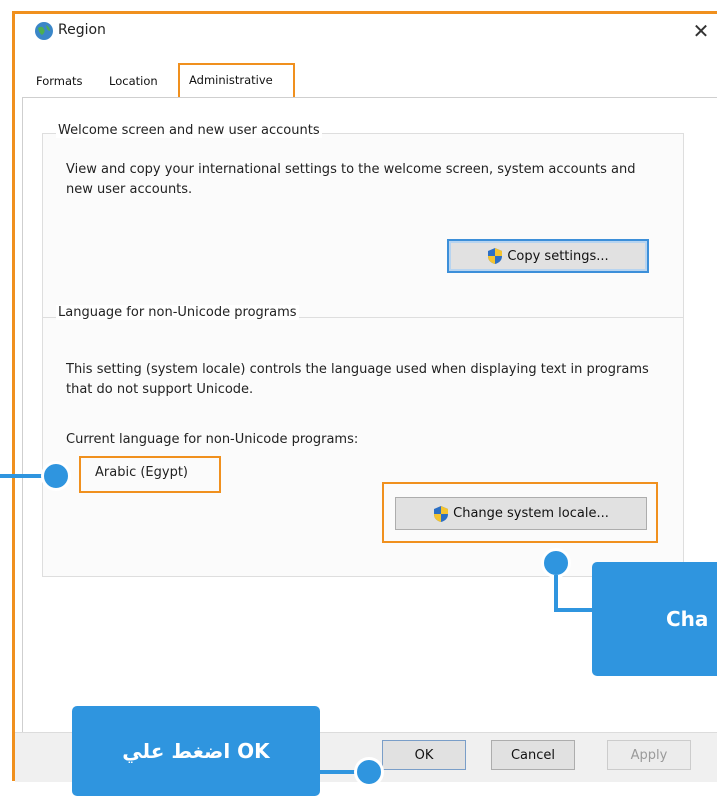 The image size is (717, 803). What do you see at coordinates (556, 593) in the screenshot?
I see `pointer-line-right-vertical` at bounding box center [556, 593].